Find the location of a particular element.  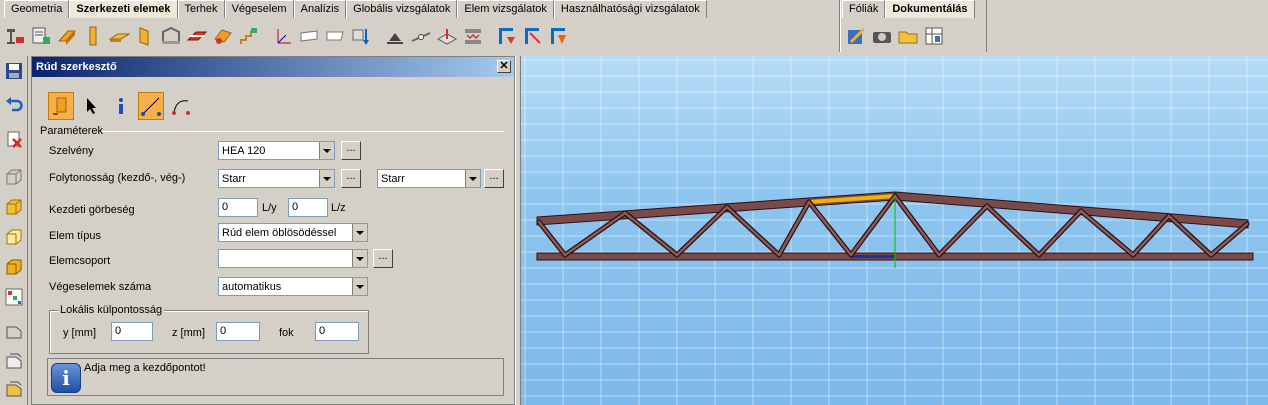

dialog-title: Rúd szerkesztő ✕ is located at coordinates (273, 67).